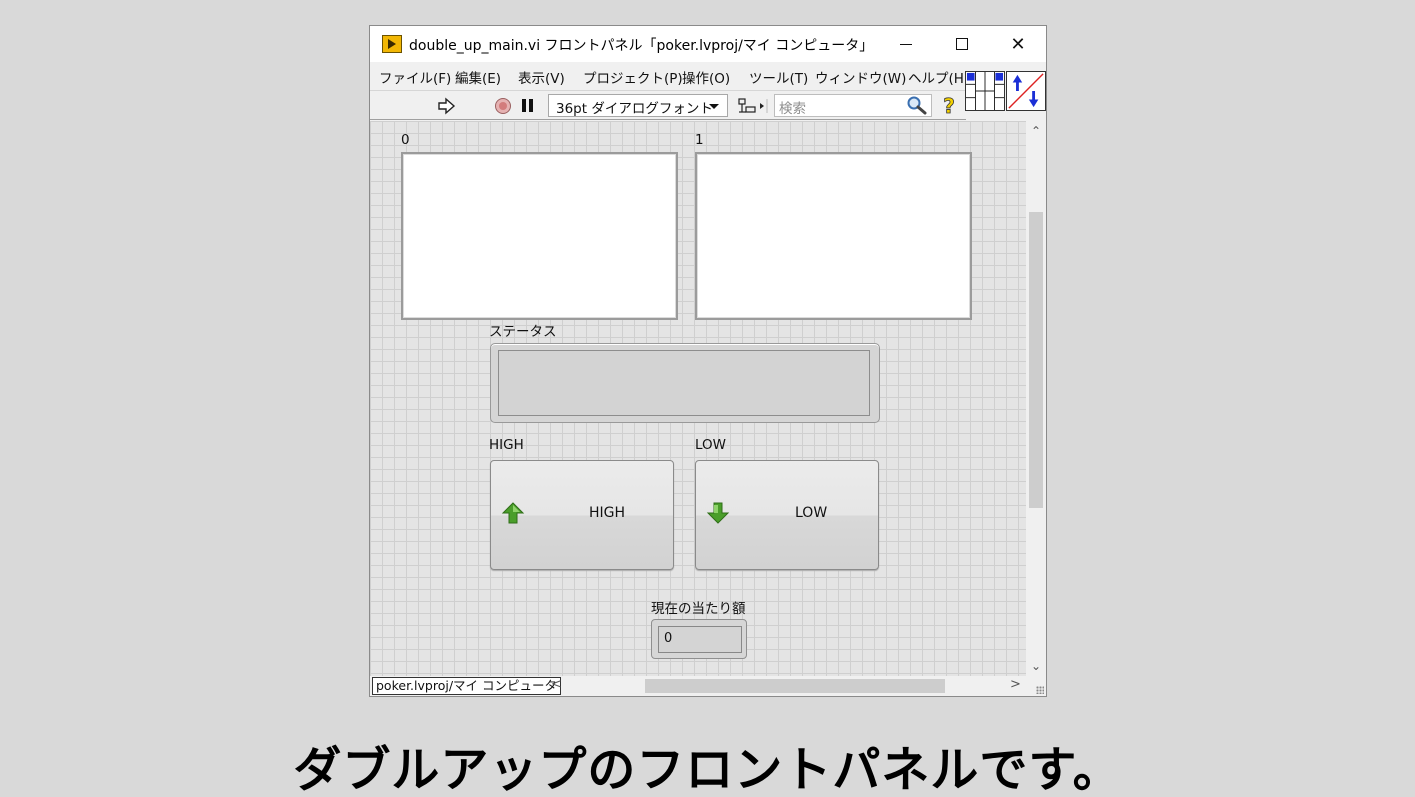 The height and width of the screenshot is (797, 1415). What do you see at coordinates (607, 513) in the screenshot?
I see `high-button-label: HIGH` at bounding box center [607, 513].